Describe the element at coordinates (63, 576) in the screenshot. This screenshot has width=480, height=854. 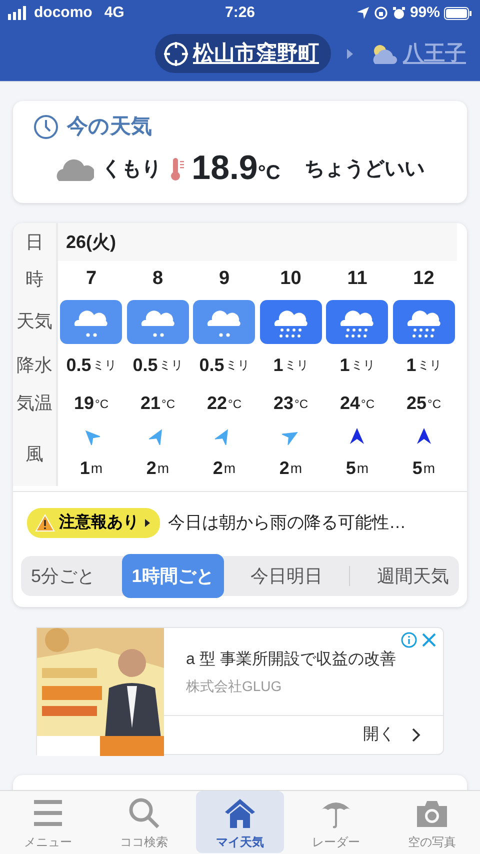
I see `view-tab: 5分ごと` at that location.